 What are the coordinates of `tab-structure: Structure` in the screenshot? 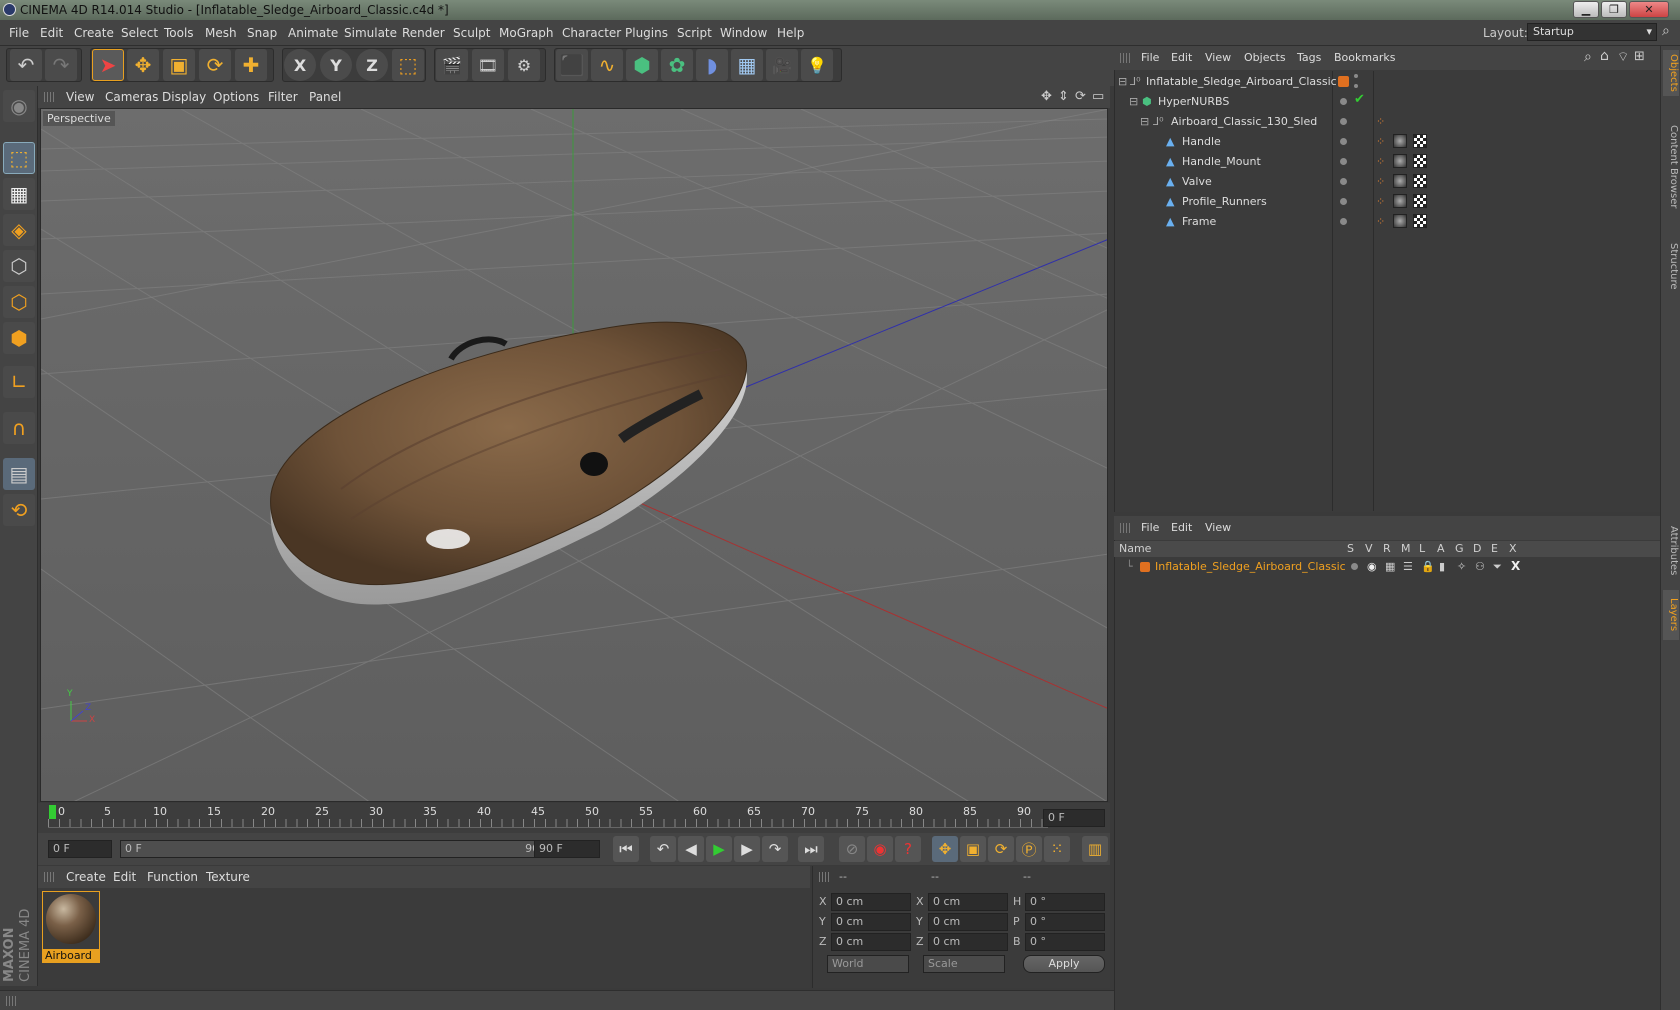 It's located at (1671, 266).